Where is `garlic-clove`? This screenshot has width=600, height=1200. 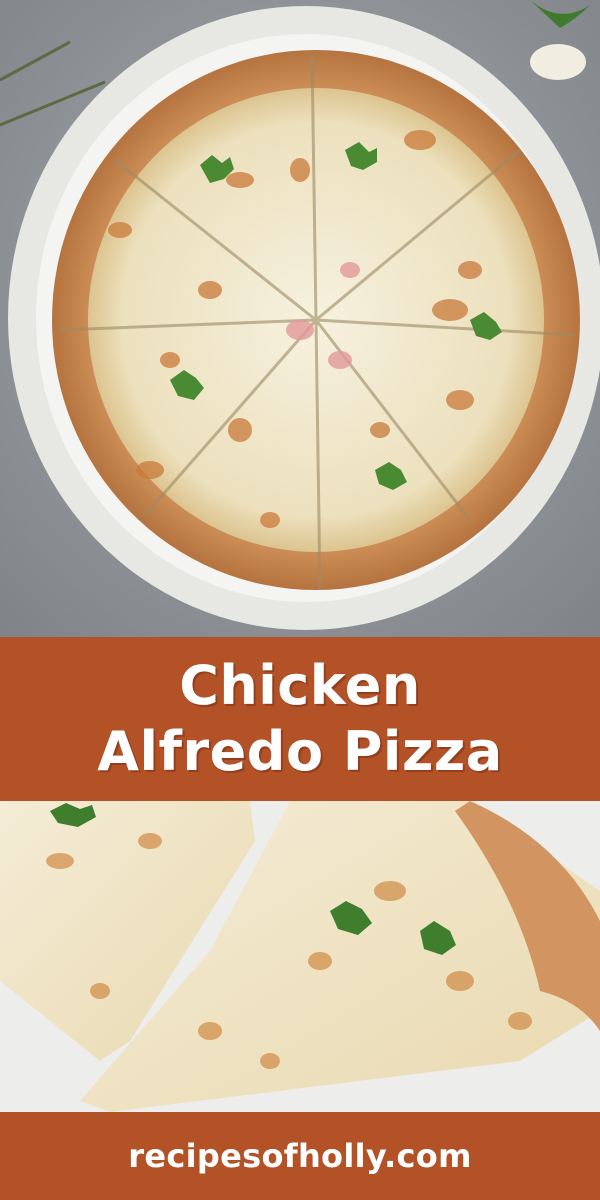 garlic-clove is located at coordinates (558, 62).